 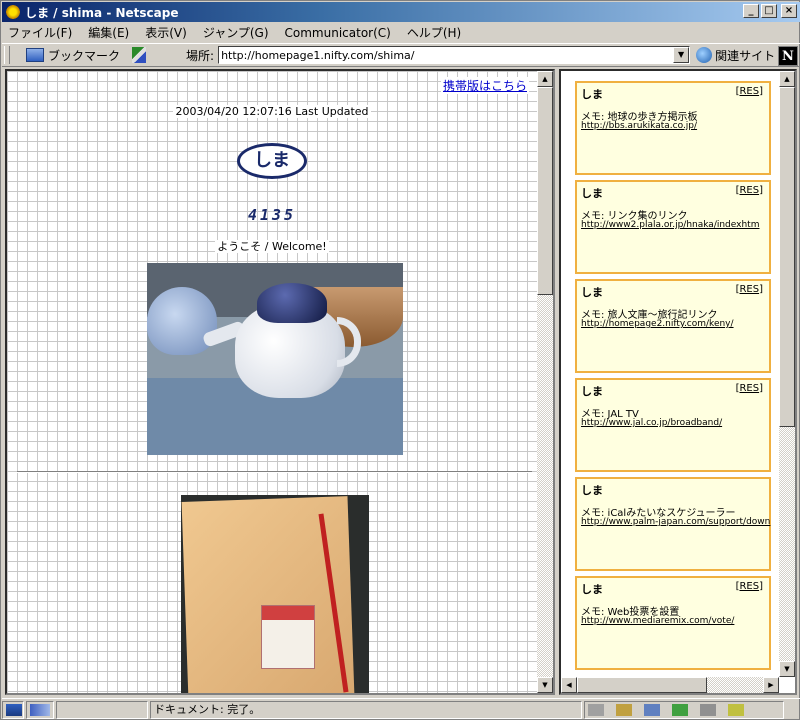 I want to click on connection-indicator, so click(x=40, y=709).